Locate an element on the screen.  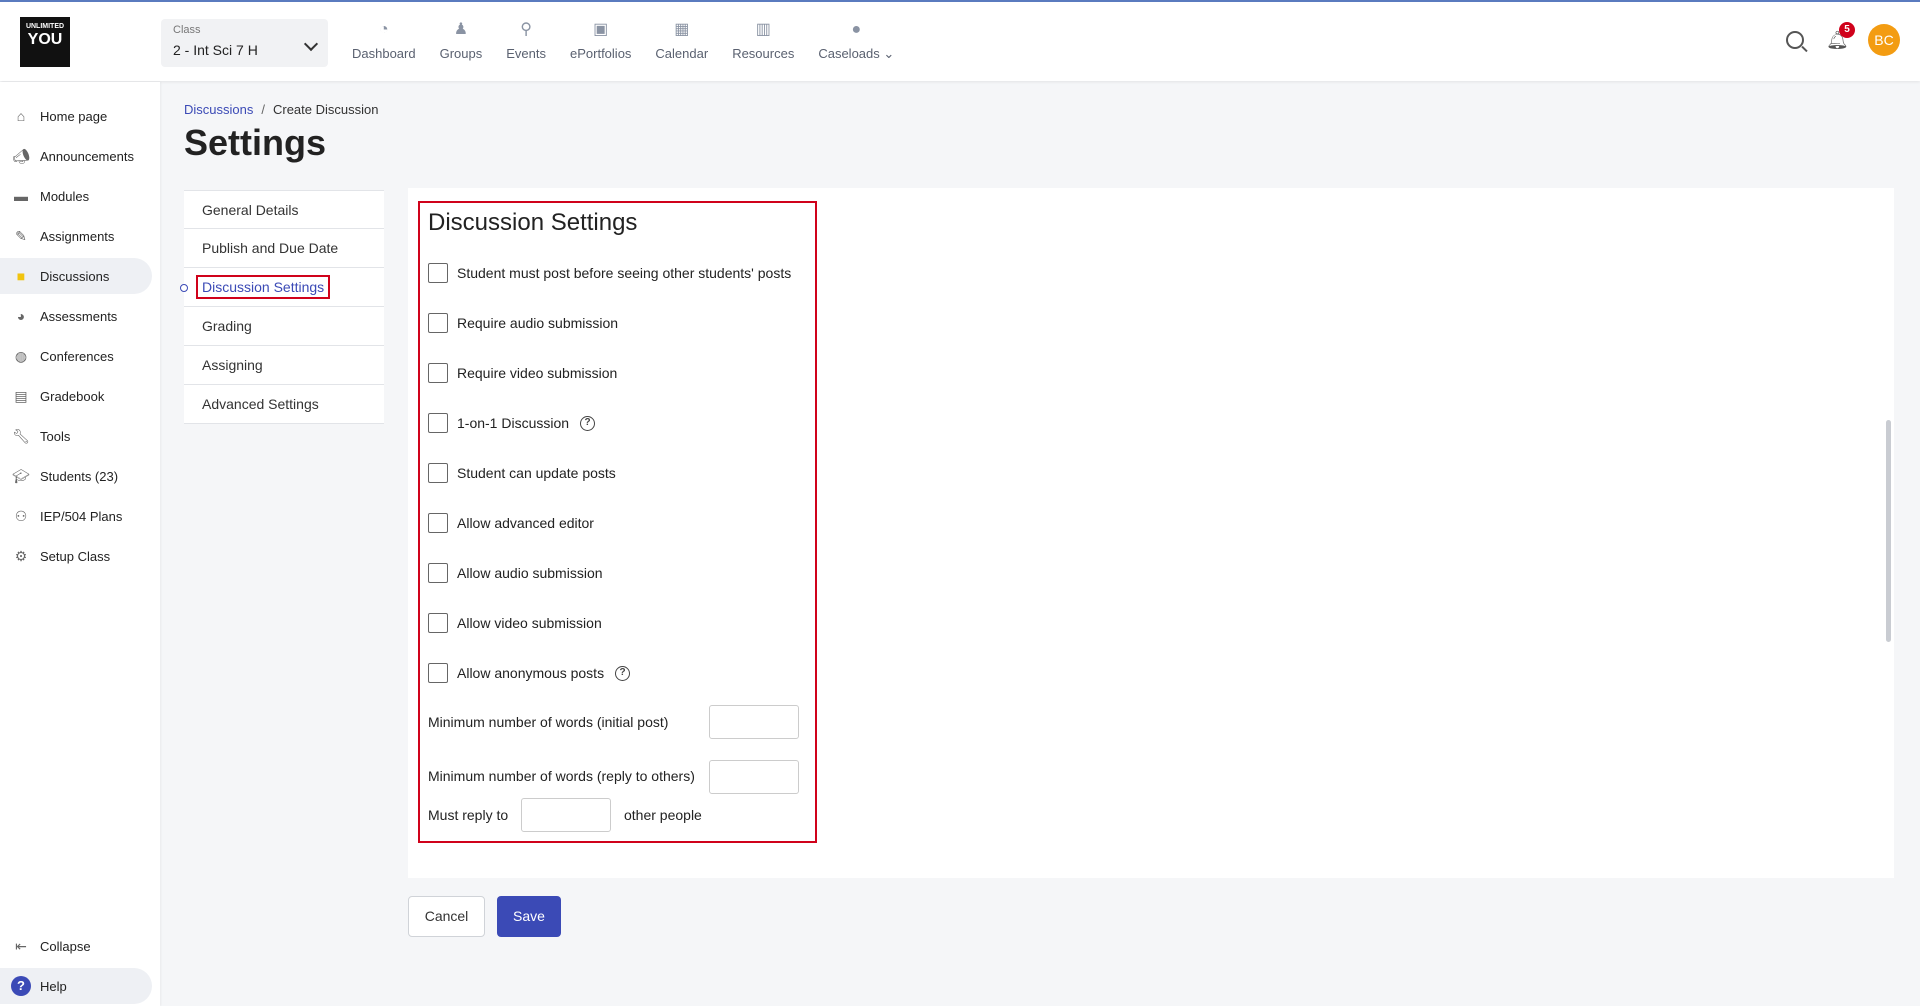
nav-groups: ♟ Groups is located at coordinates (461, 41).